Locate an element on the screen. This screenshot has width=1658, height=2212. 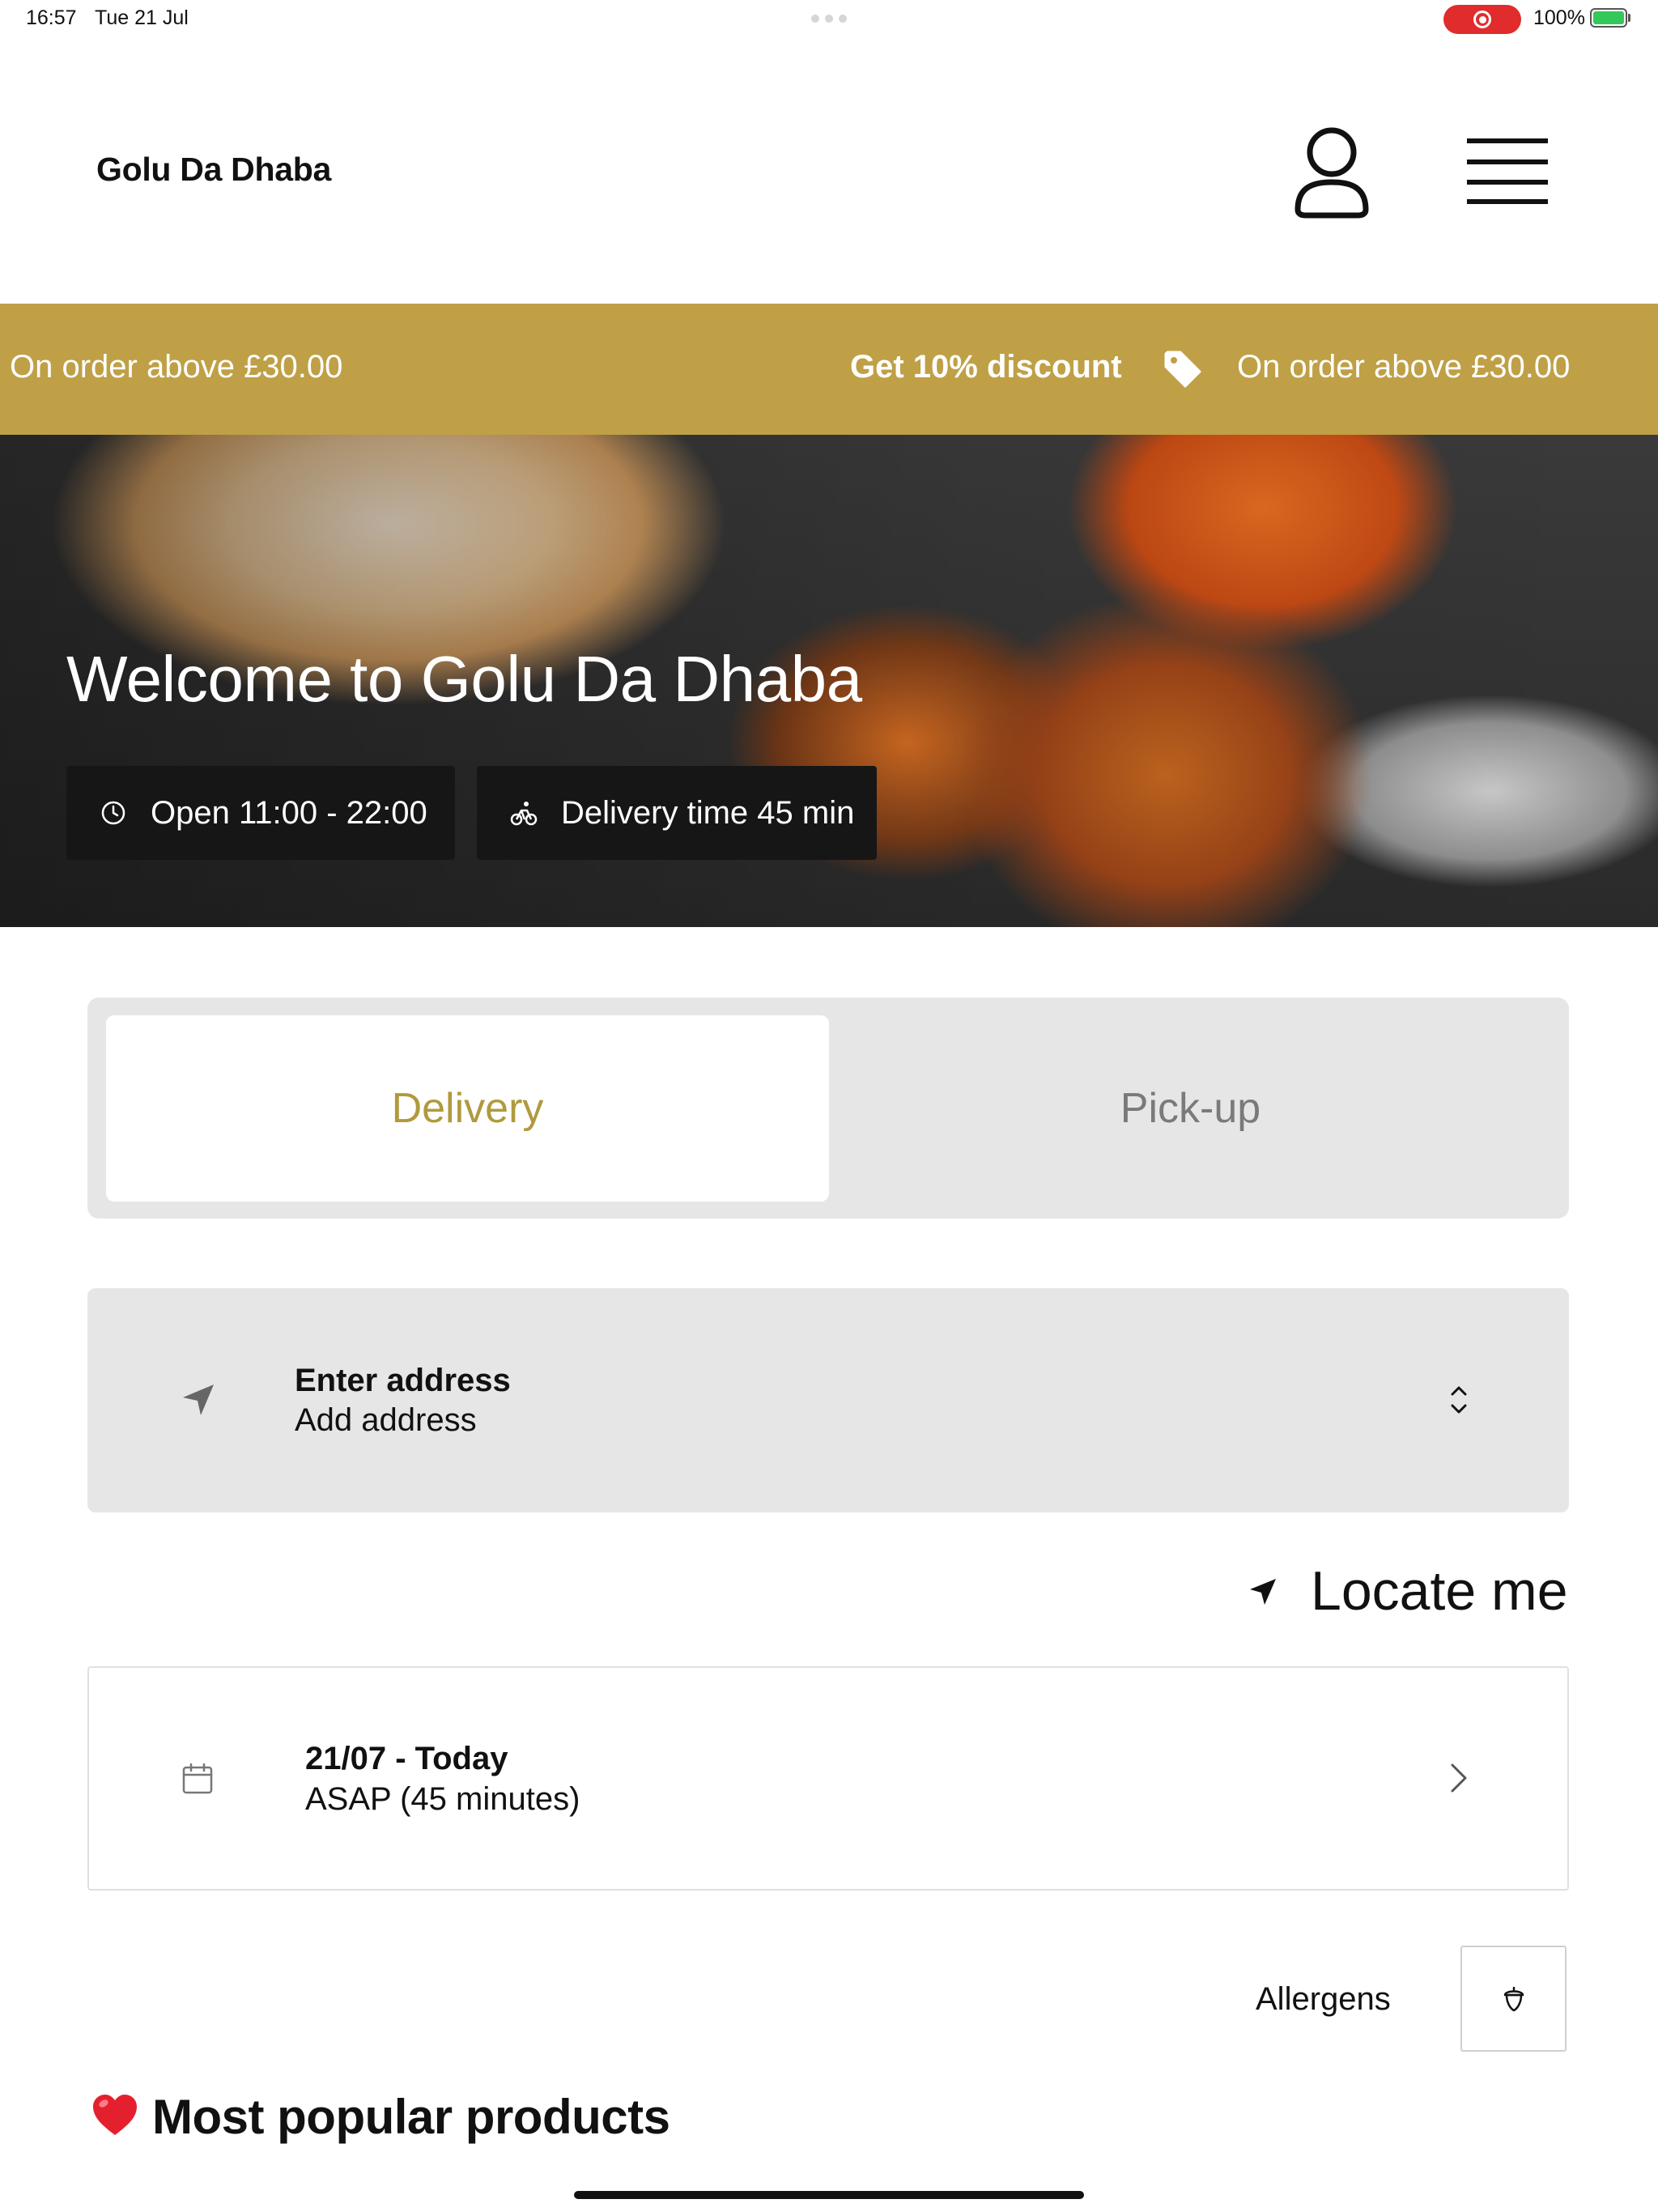
heart-icon is located at coordinates (115, 2115).